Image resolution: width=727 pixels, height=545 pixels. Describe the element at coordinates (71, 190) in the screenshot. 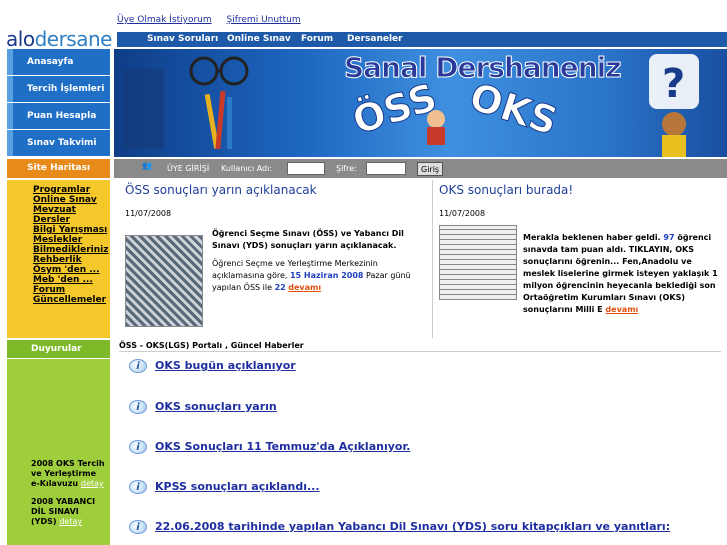

I see `sitemap-link: Programlar` at that location.